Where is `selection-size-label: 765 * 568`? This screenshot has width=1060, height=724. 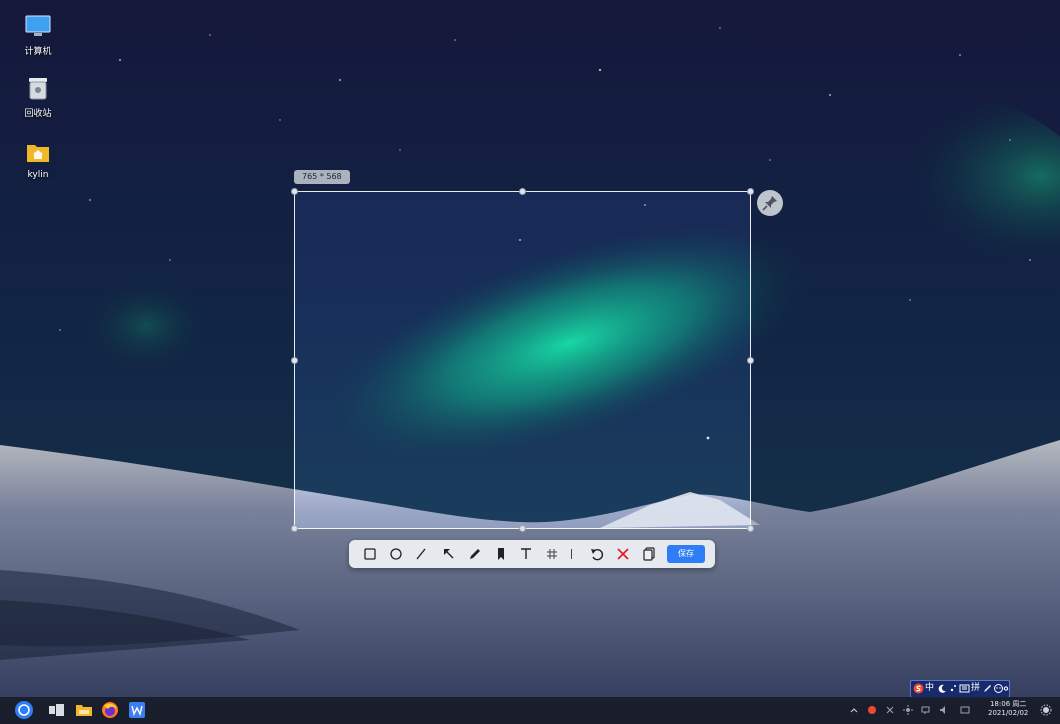 selection-size-label: 765 * 568 is located at coordinates (322, 177).